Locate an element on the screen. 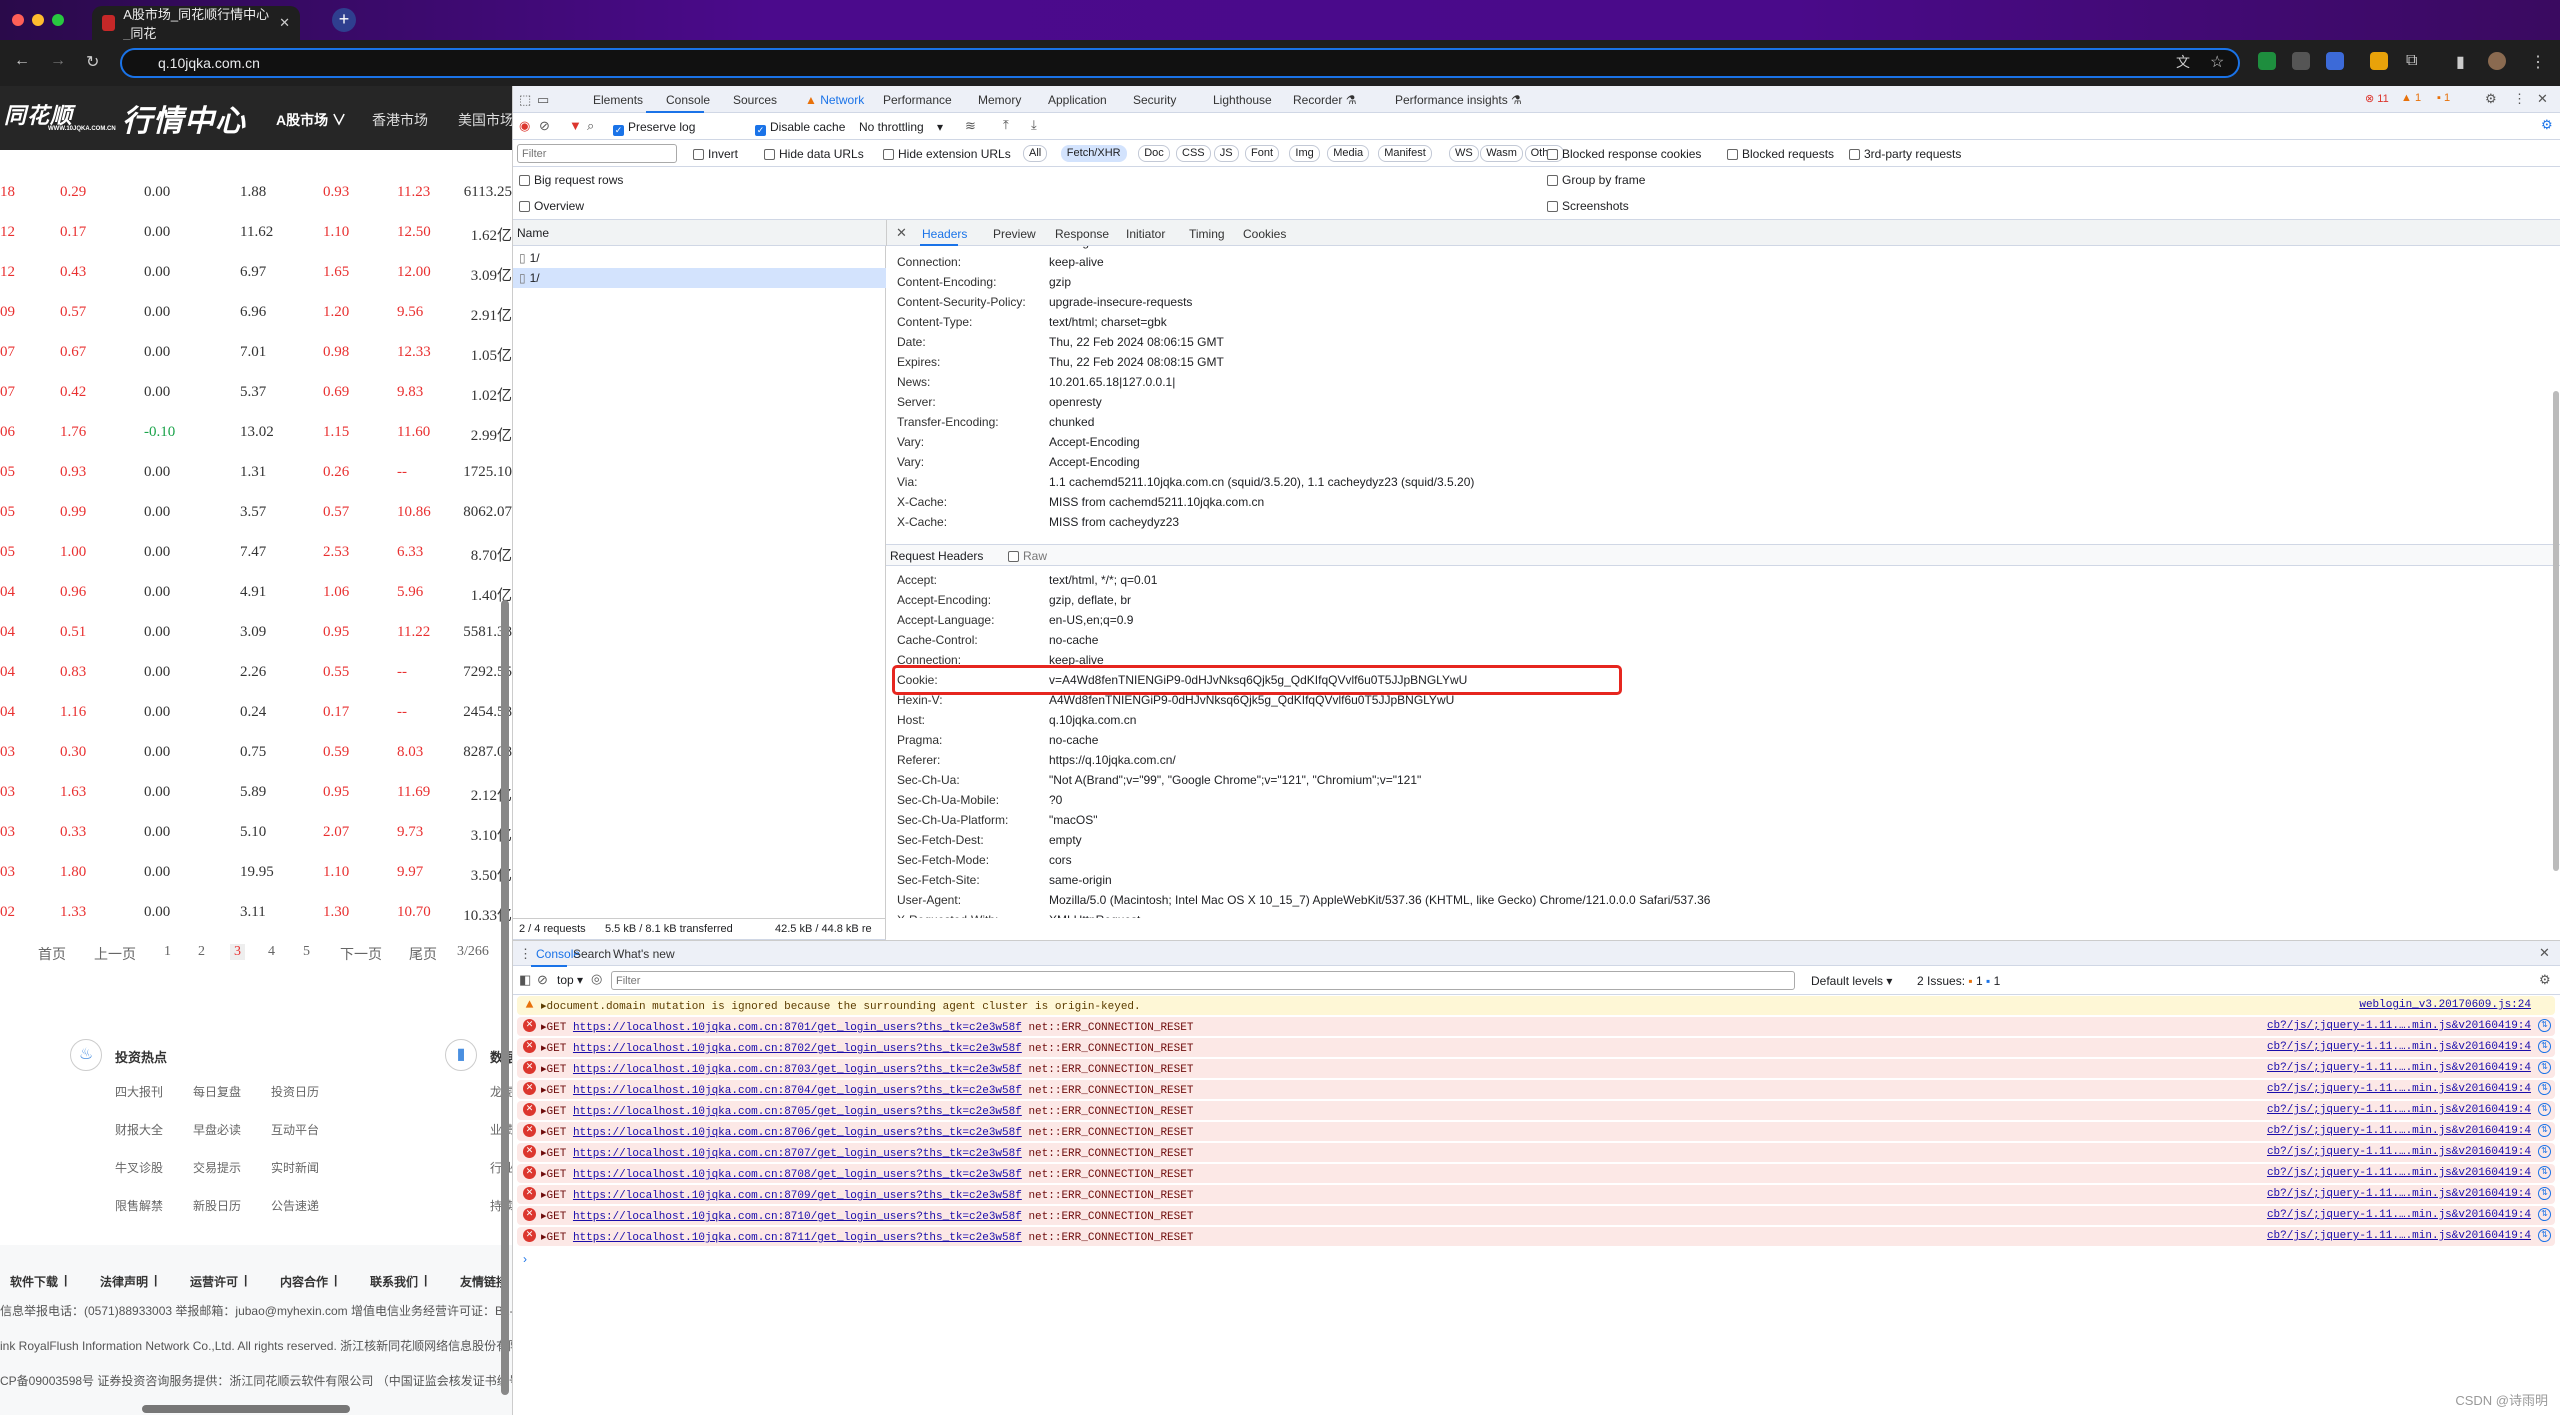 This screenshot has width=2560, height=1415. footer-link: 互动平台 is located at coordinates (295, 1129).